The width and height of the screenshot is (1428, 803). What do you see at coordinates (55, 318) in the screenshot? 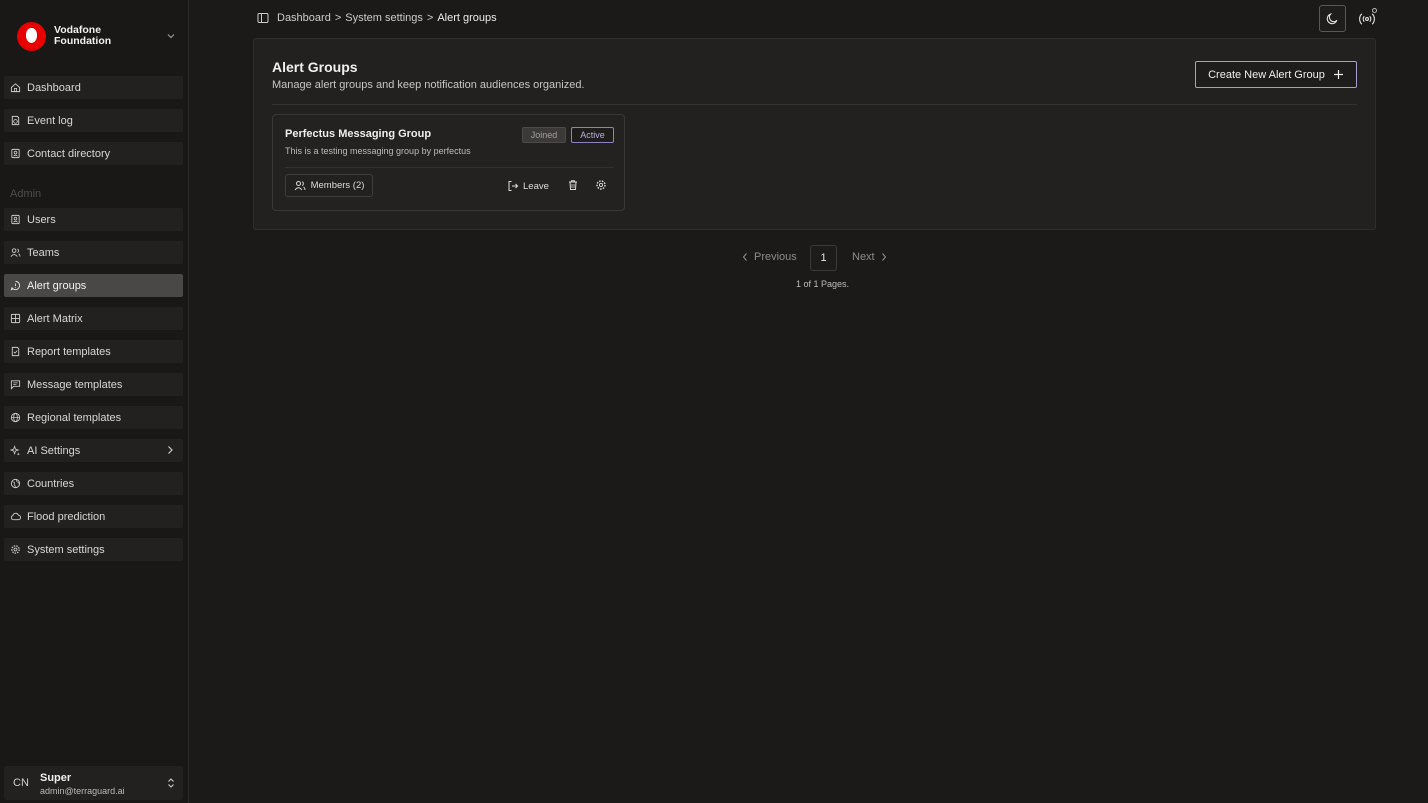
I see `sidebar-item-label: Alert Matrix` at bounding box center [55, 318].